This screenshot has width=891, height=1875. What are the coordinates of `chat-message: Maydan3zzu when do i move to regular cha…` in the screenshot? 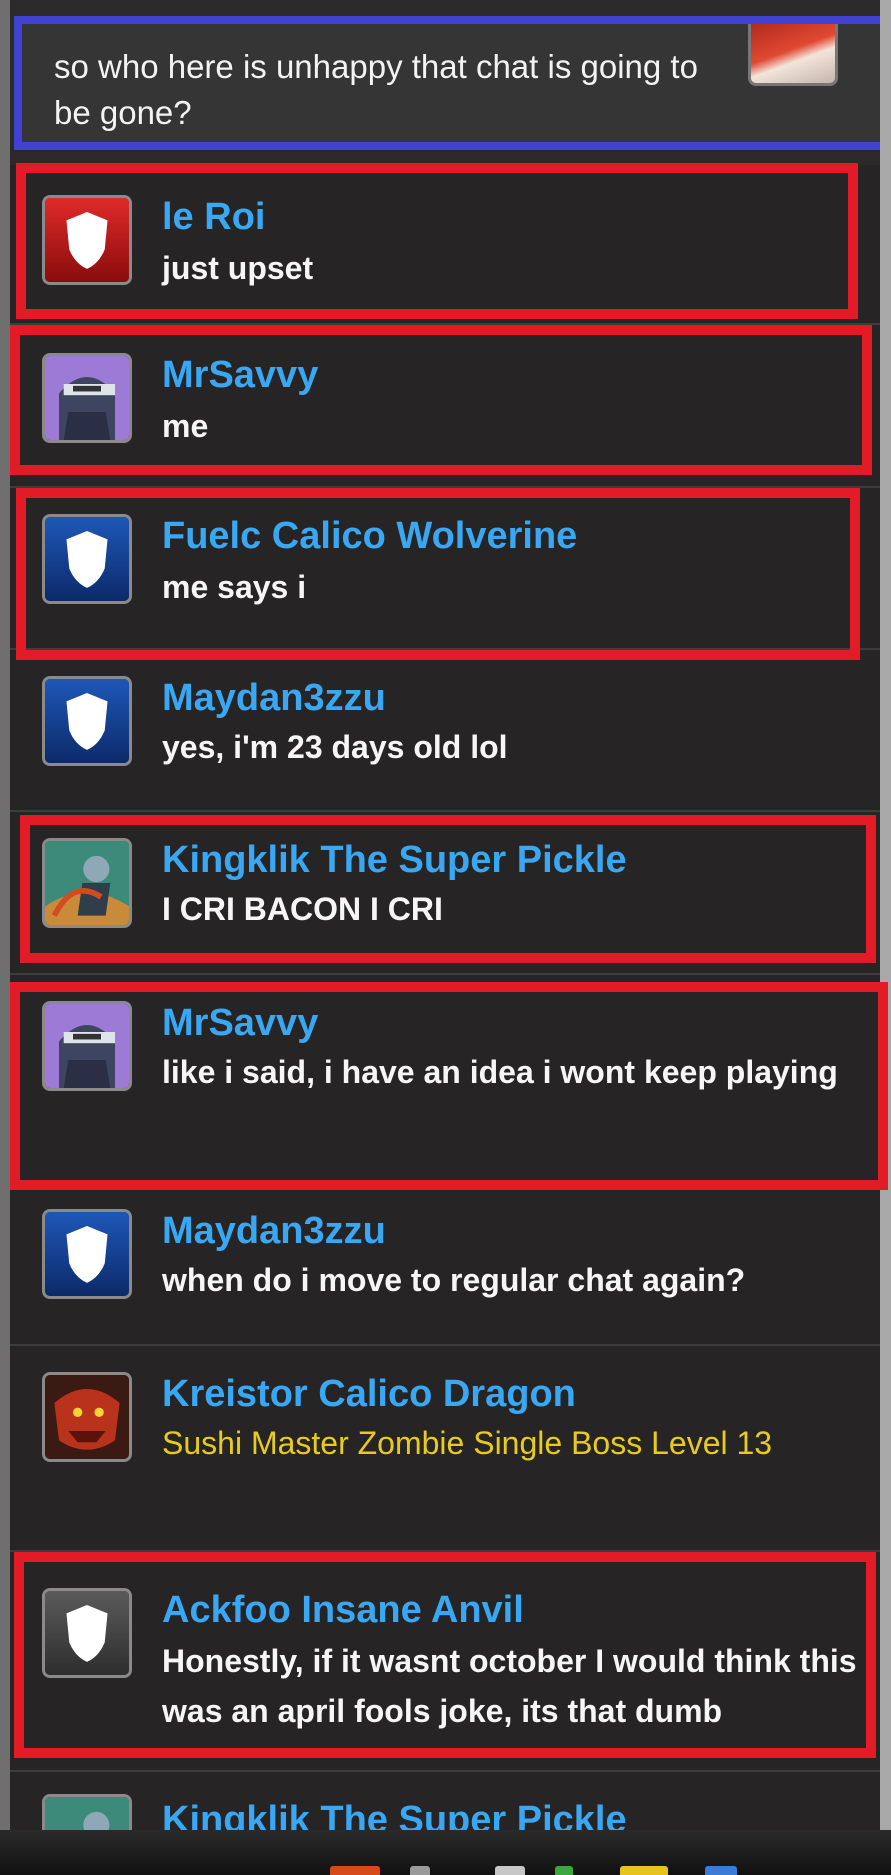 It's located at (445, 1264).